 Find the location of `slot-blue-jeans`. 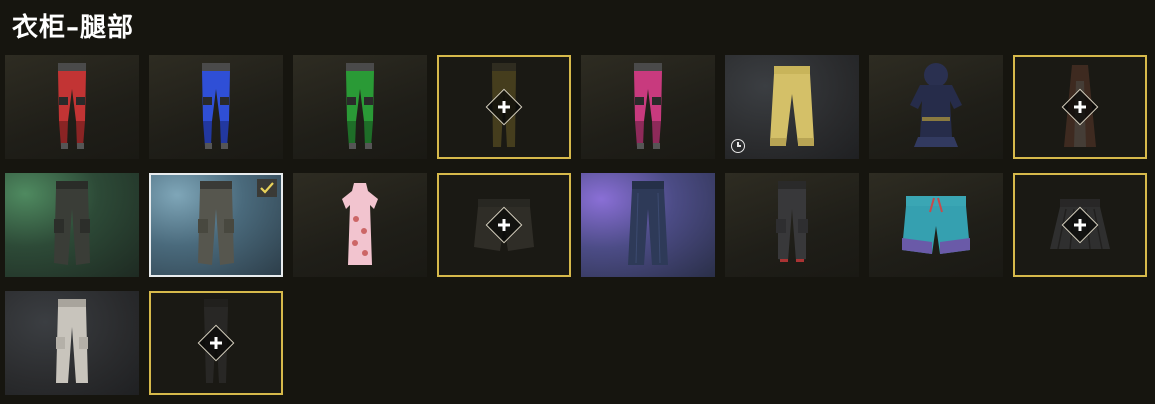

slot-blue-jeans is located at coordinates (648, 225).